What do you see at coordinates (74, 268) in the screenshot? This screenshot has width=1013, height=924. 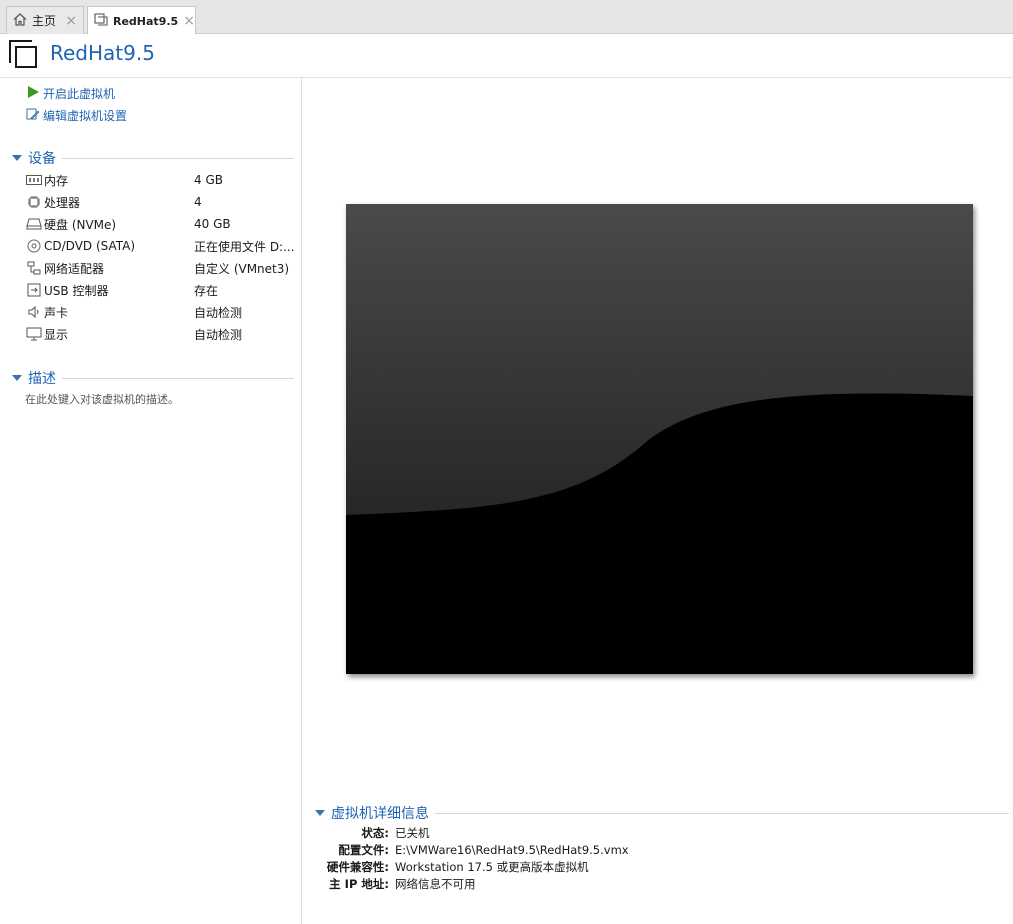 I see `device-name: 网络适配器` at bounding box center [74, 268].